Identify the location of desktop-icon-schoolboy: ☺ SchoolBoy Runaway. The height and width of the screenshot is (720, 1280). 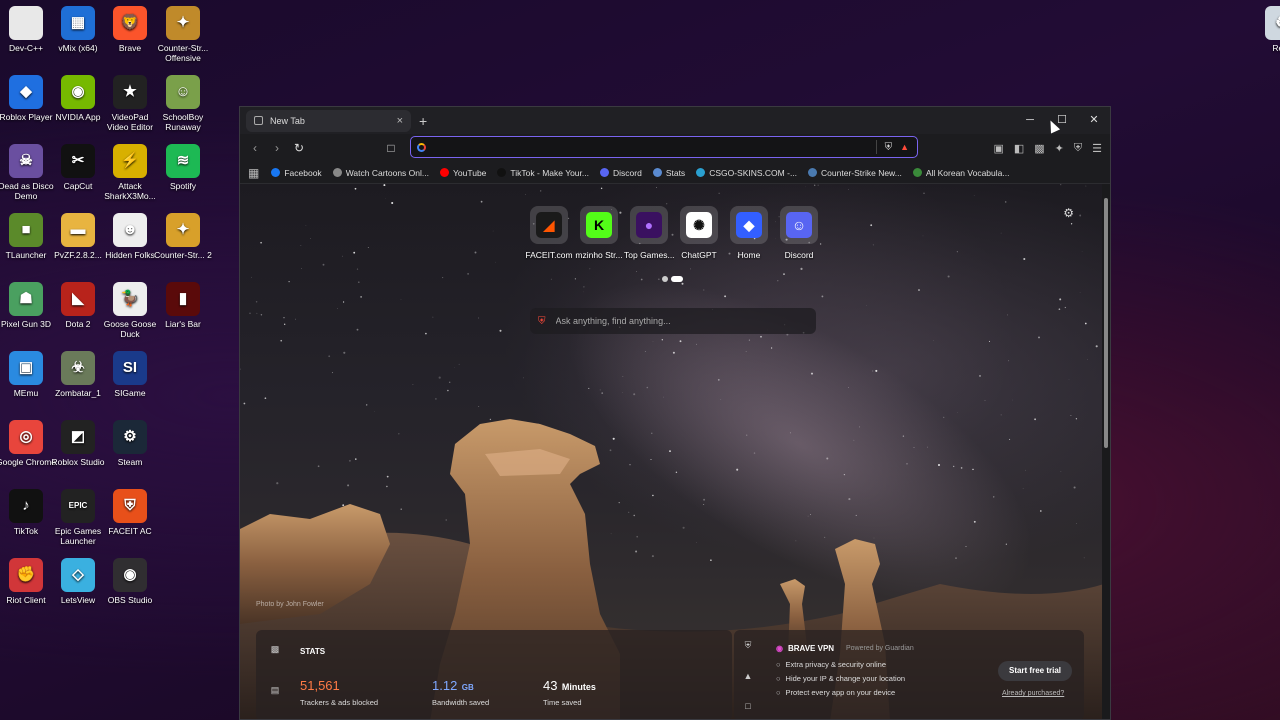
(183, 103).